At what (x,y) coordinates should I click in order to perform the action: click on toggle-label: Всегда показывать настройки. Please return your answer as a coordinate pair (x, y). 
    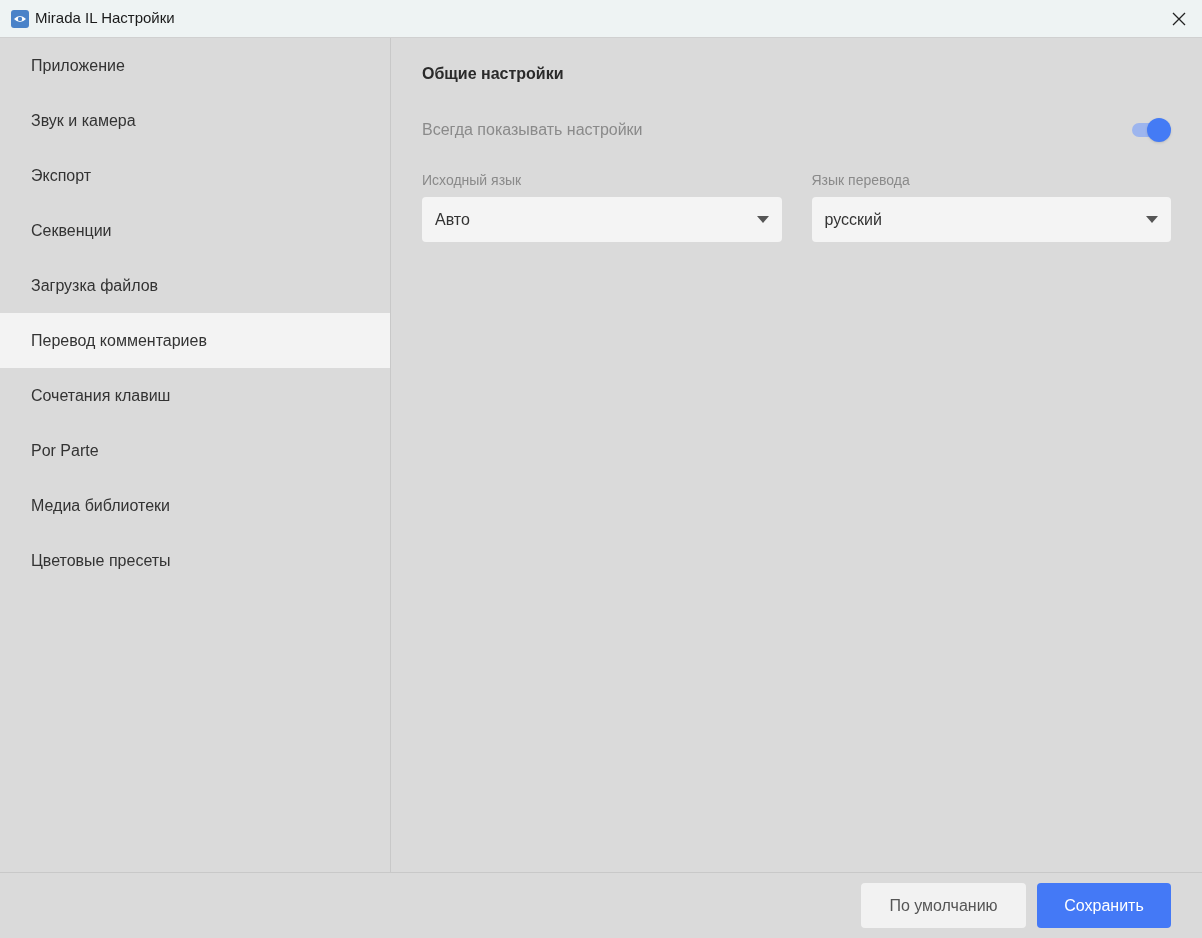
    Looking at the image, I should click on (532, 130).